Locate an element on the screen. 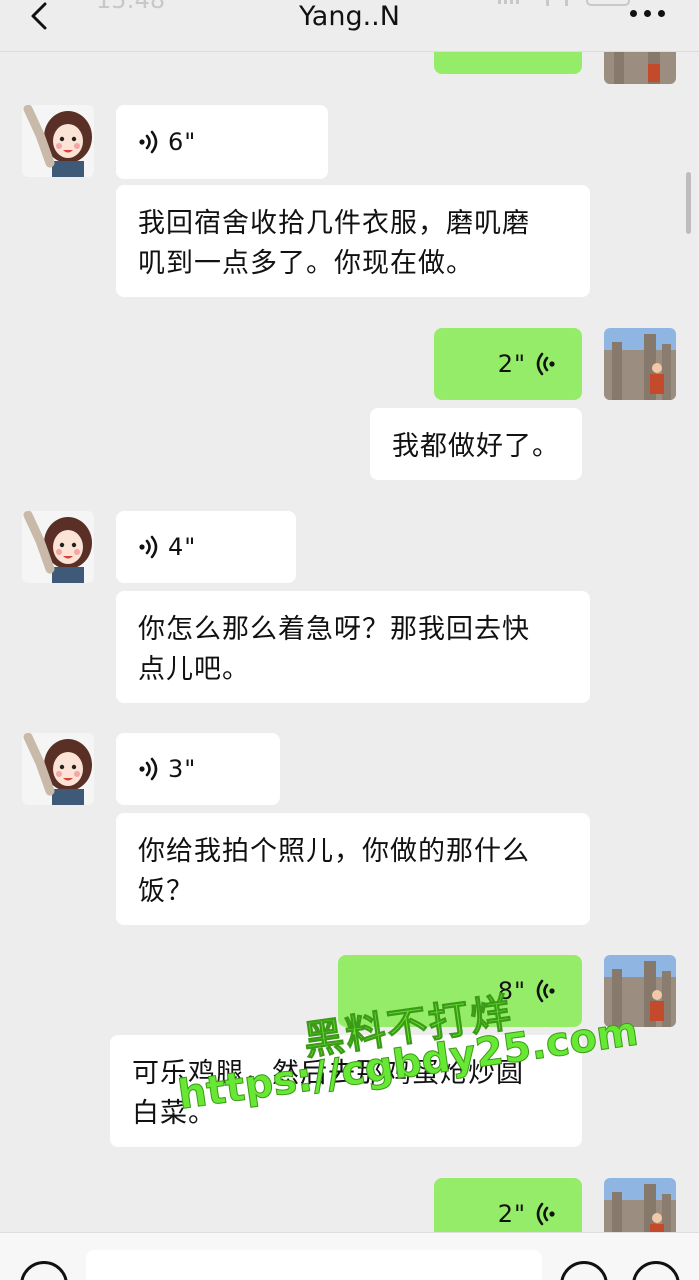 Image resolution: width=699 pixels, height=1280 pixels. voice-message-outgoing is located at coordinates (508, 63).